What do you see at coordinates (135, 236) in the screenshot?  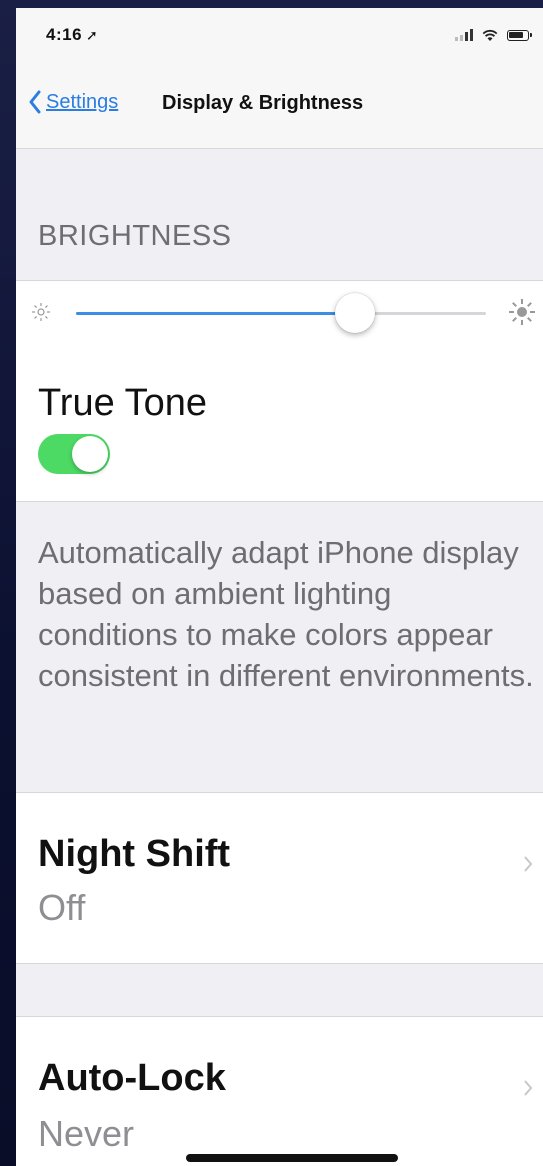 I see `brightness-section-header: BRIGHTNESS` at bounding box center [135, 236].